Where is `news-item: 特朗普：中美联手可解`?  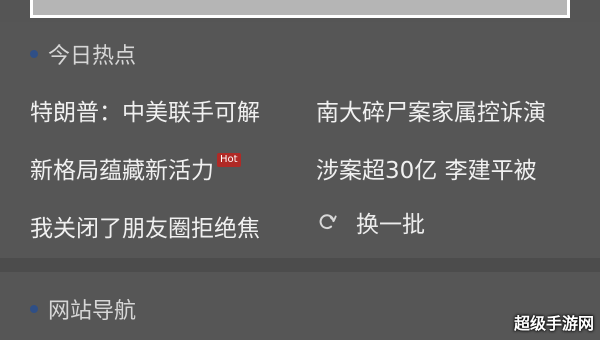
news-item: 特朗普：中美联手可解 is located at coordinates (145, 110).